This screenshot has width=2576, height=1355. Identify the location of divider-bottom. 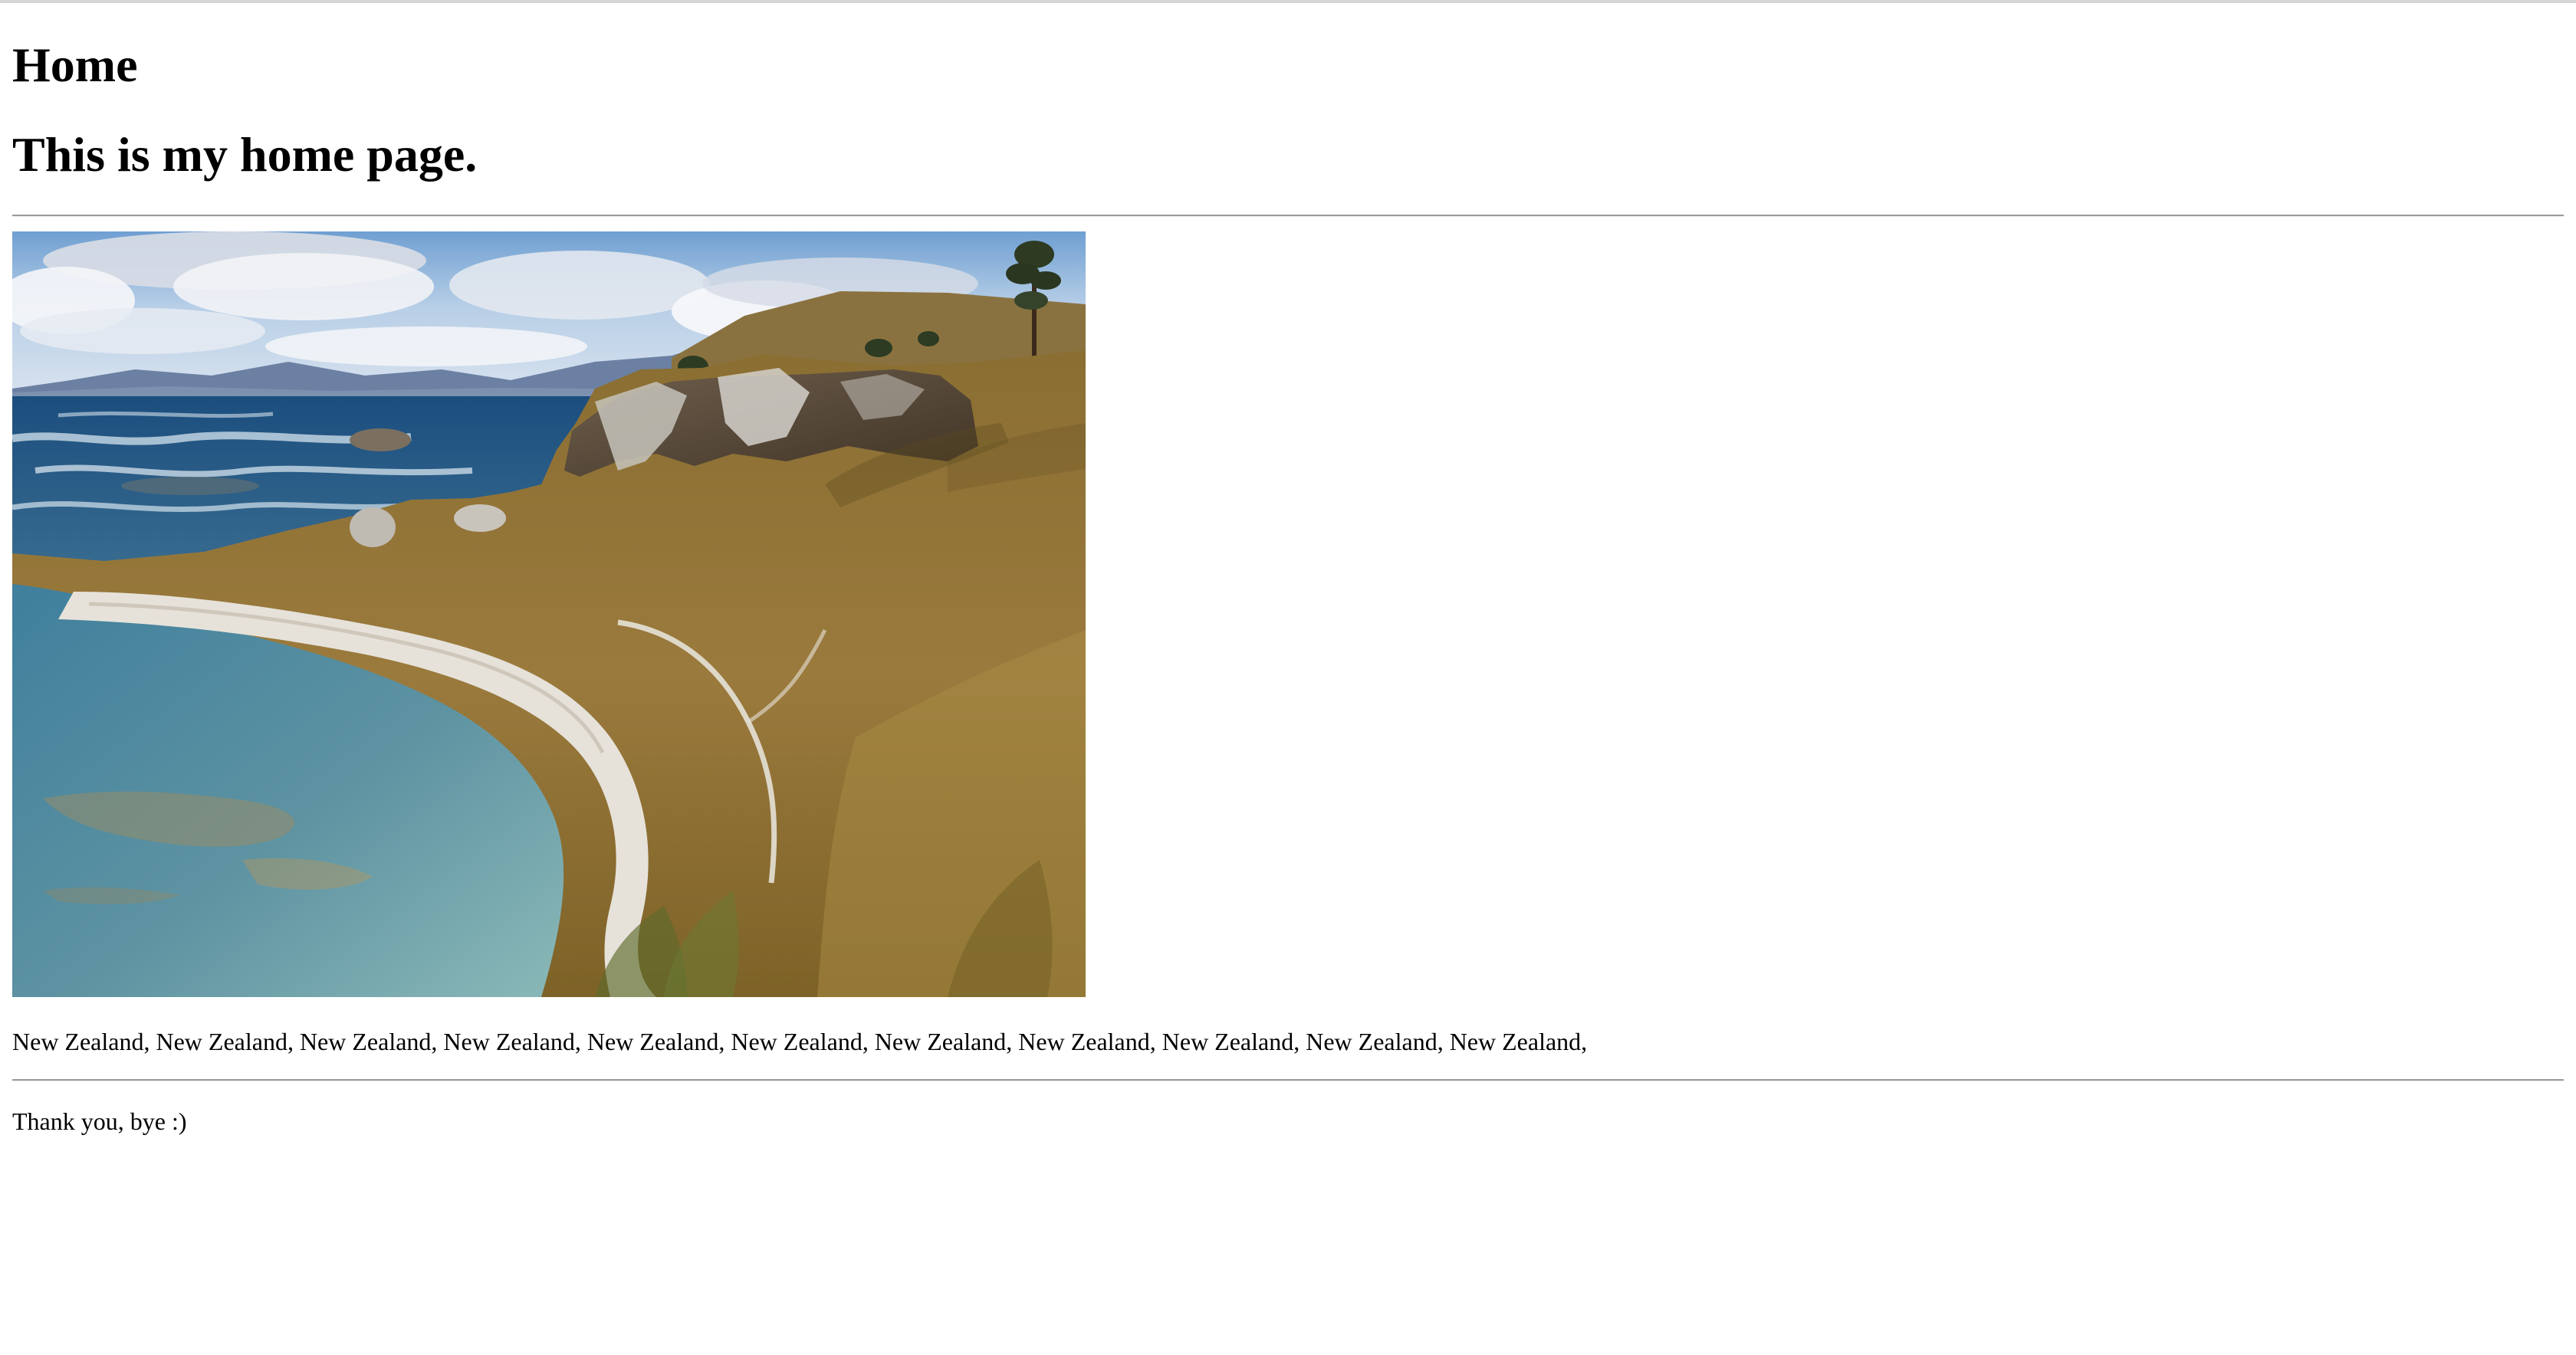
(1288, 1080).